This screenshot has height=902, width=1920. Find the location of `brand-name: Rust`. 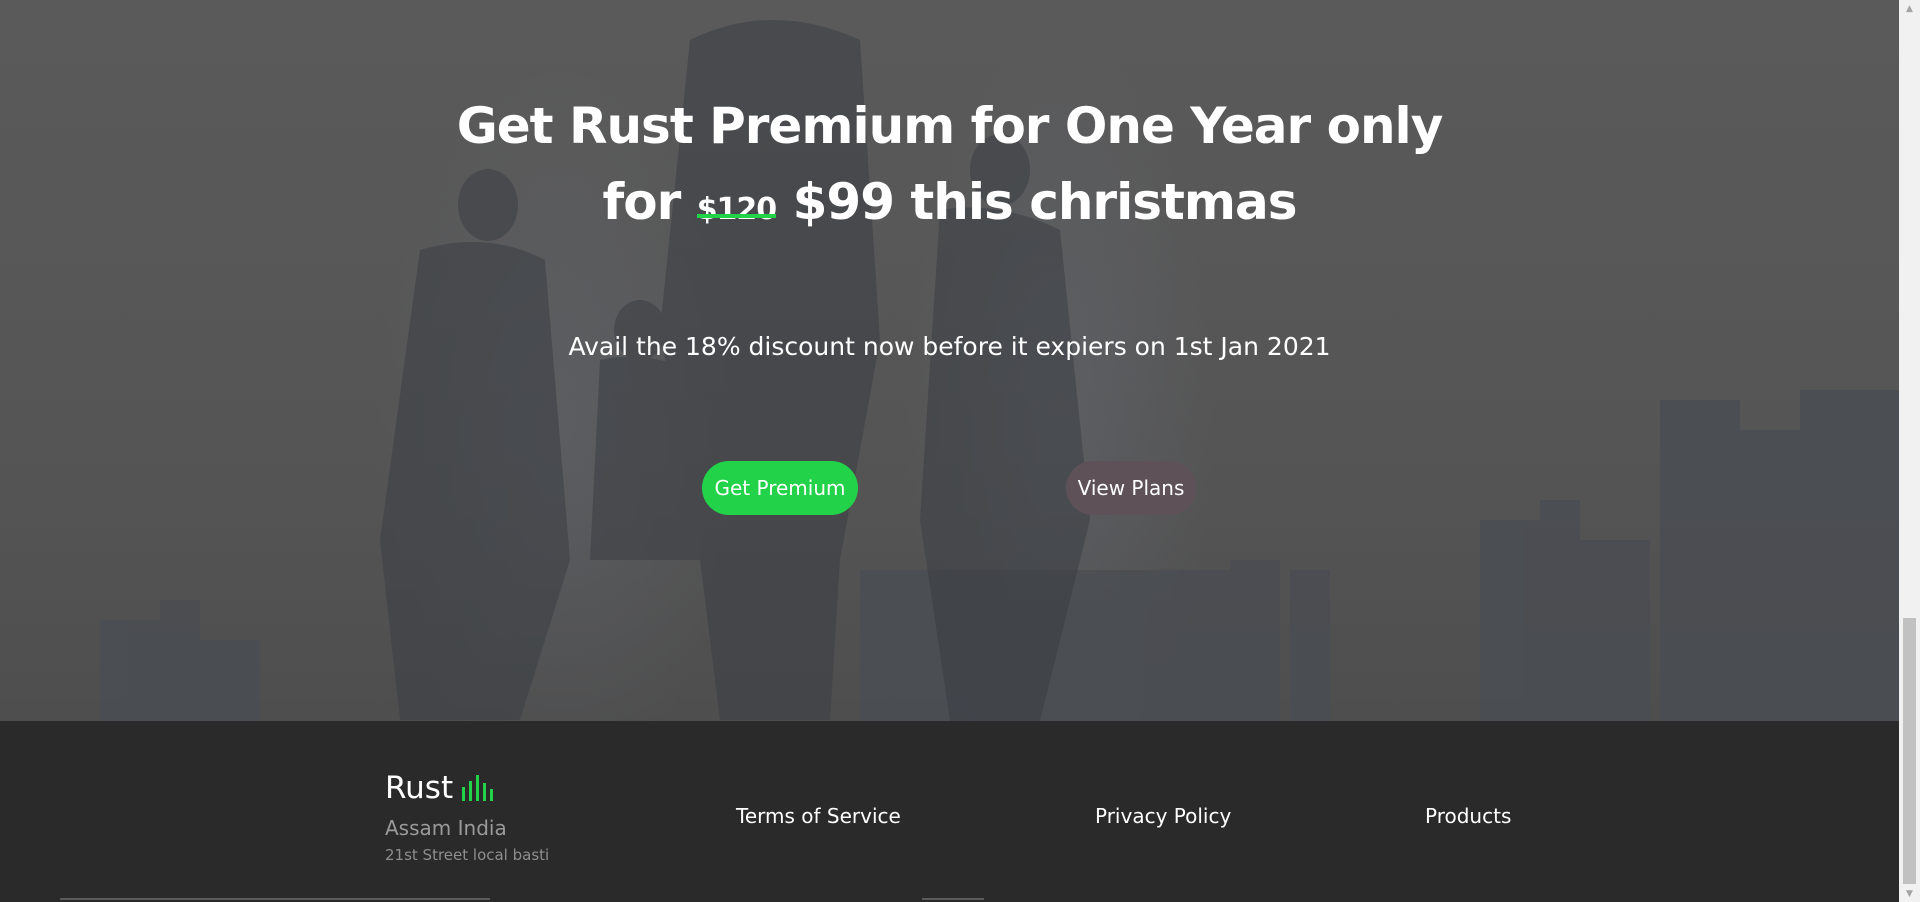

brand-name: Rust is located at coordinates (419, 788).